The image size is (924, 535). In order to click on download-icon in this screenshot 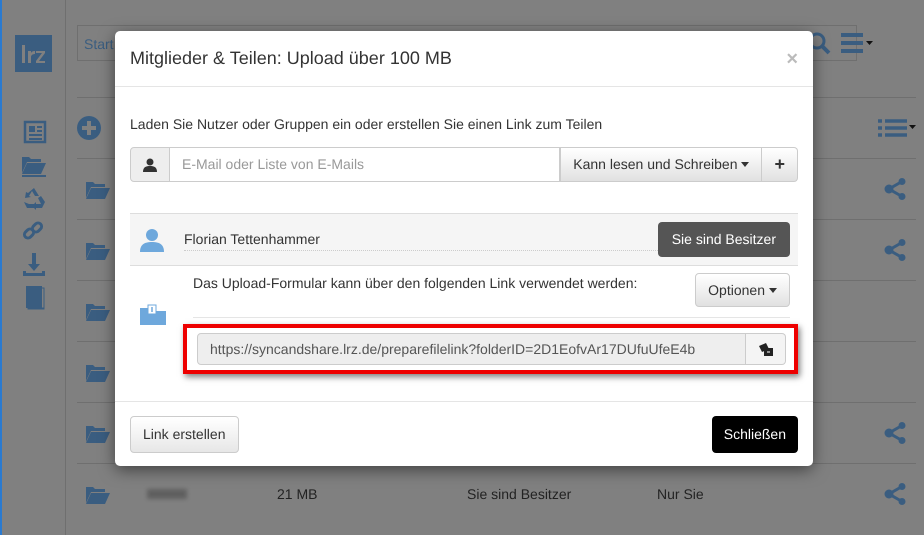, I will do `click(33, 265)`.